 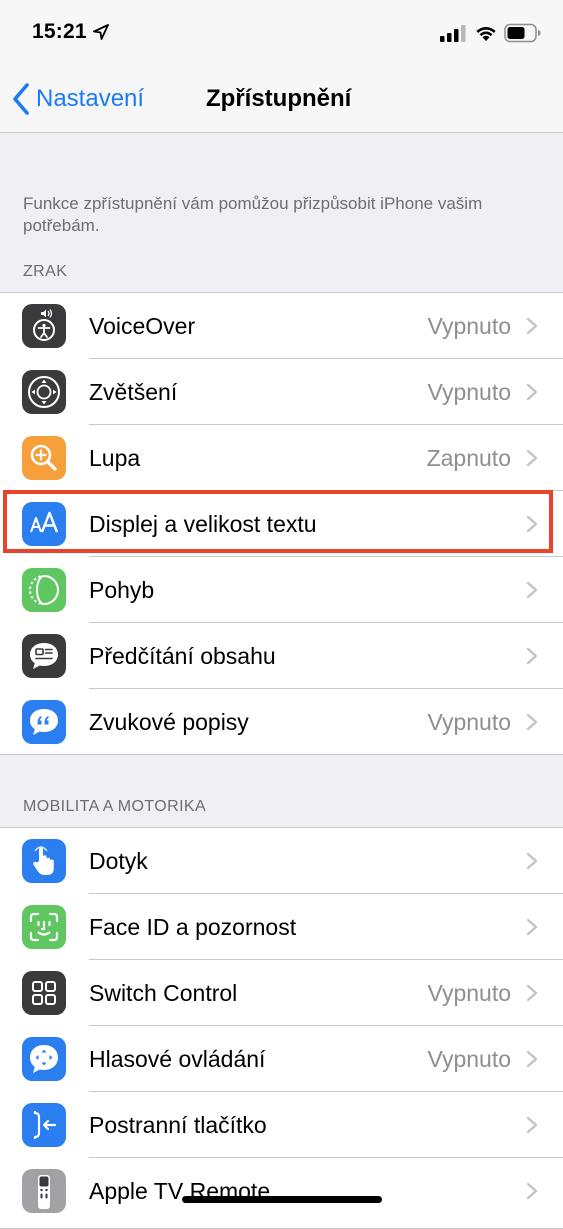 What do you see at coordinates (44, 392) in the screenshot?
I see `zoom-icon` at bounding box center [44, 392].